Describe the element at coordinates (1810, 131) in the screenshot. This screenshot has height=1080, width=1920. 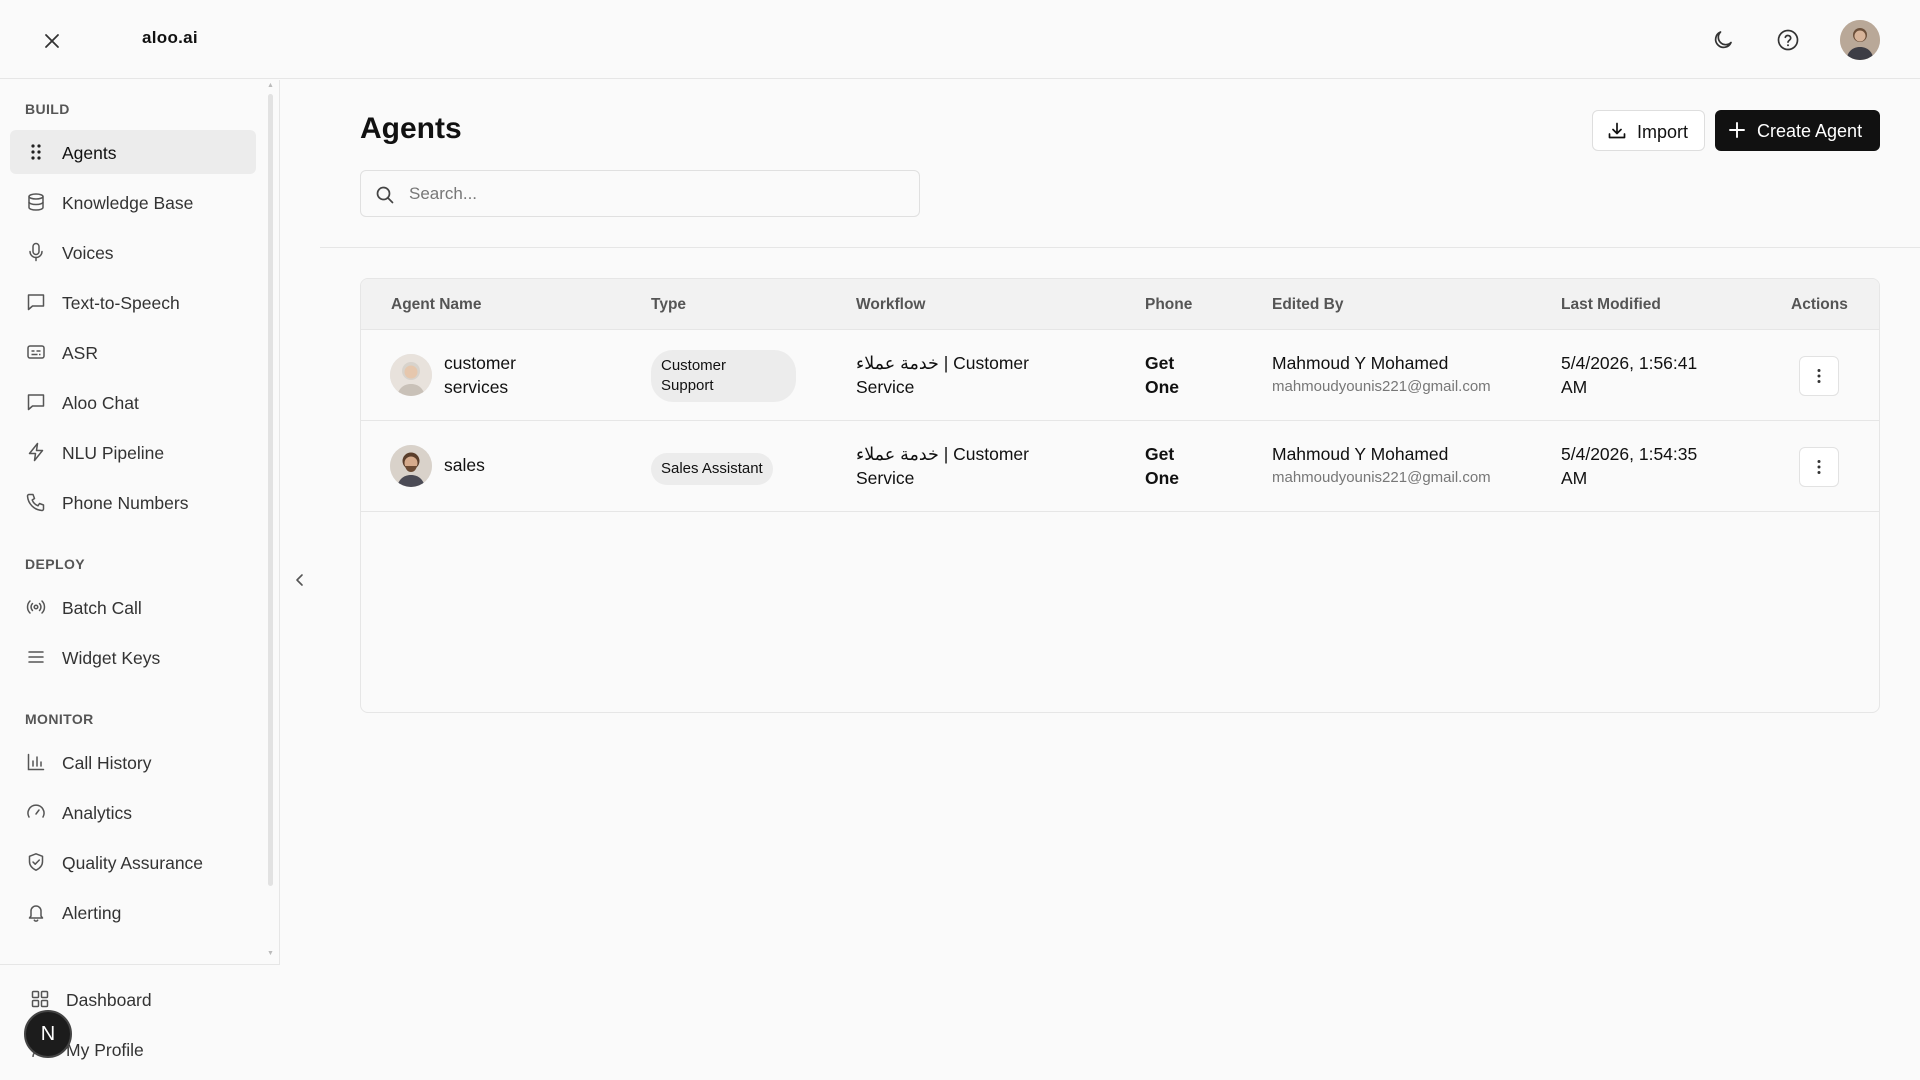
I see `create-agent-label: Create Agent` at that location.